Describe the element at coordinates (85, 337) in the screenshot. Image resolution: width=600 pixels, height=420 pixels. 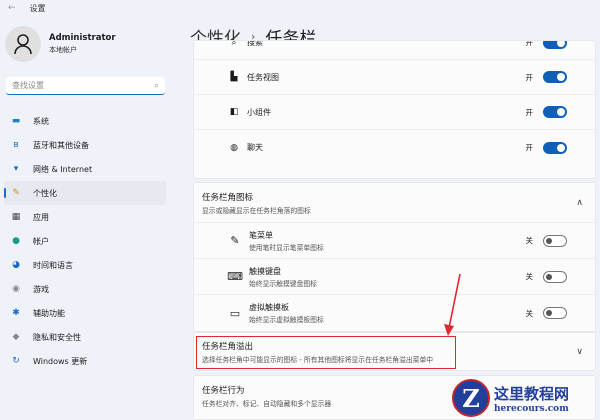
I see `sidebar-item: ◆ 隐私和安全性` at that location.